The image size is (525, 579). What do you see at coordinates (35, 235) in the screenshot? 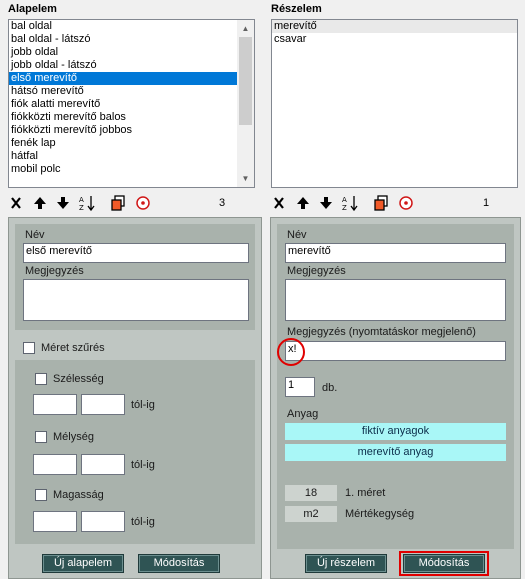
I see `left-name-label: Név` at bounding box center [35, 235].